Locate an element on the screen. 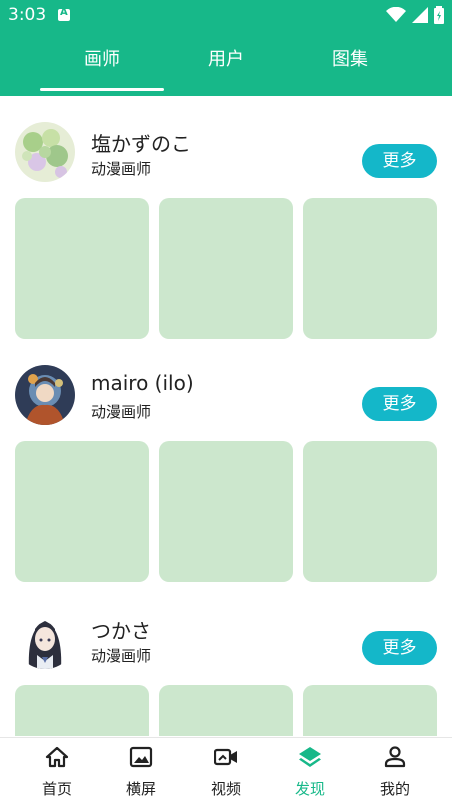 The image size is (452, 803). nav-video: 视频 is located at coordinates (226, 770).